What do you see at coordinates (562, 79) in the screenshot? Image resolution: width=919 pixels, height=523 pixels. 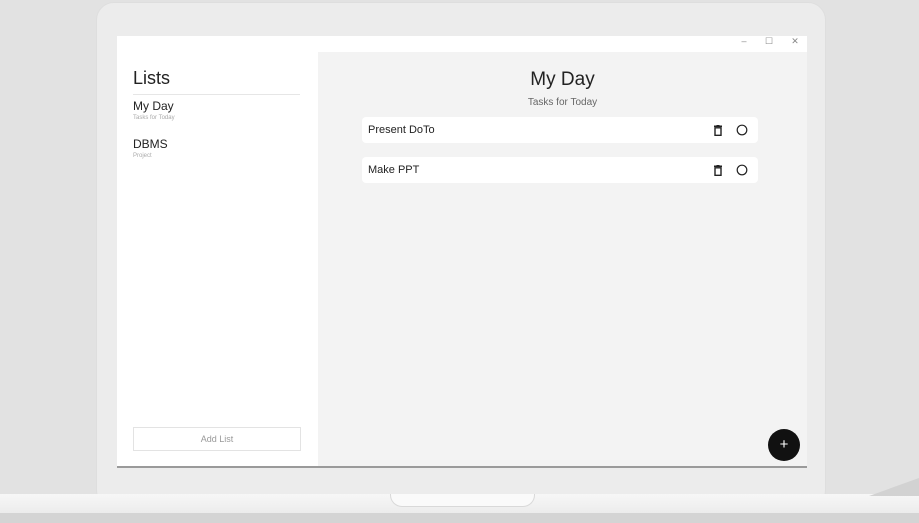 I see `page-title: My Day` at bounding box center [562, 79].